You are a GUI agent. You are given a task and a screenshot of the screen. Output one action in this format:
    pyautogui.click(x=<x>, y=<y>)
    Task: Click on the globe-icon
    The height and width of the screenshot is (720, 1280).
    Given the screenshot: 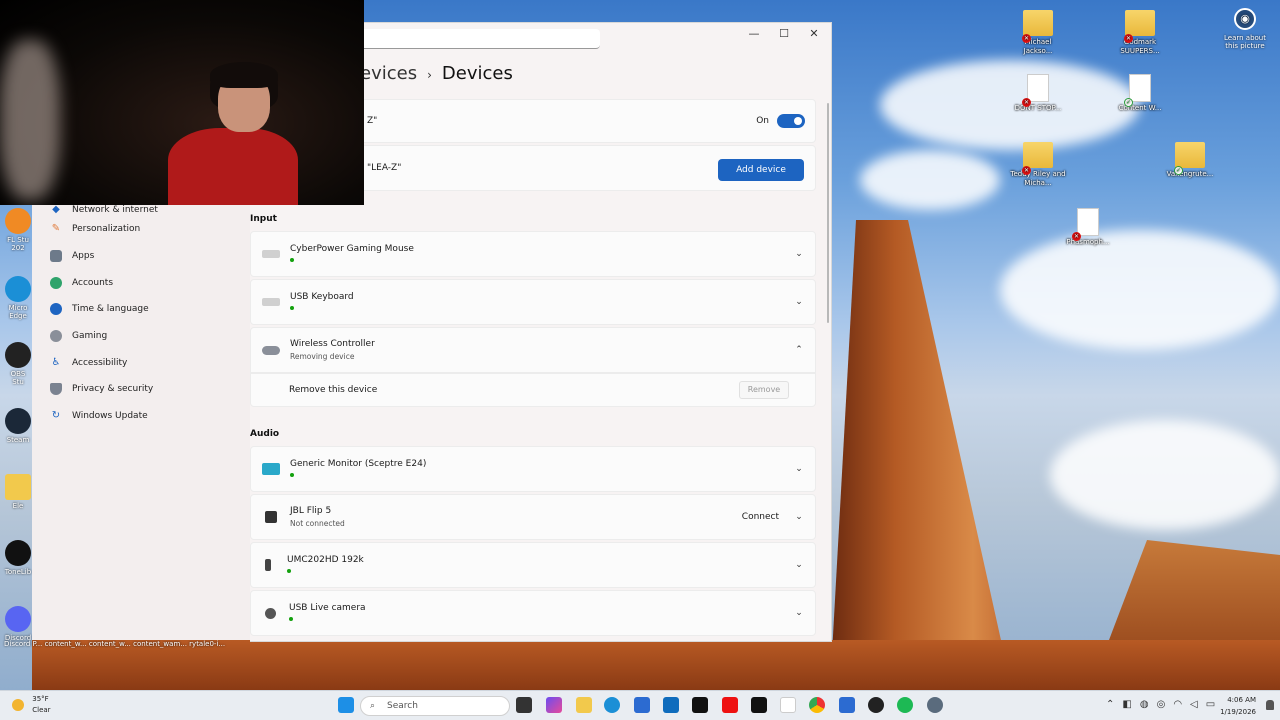 What is the action you would take?
    pyautogui.click(x=56, y=309)
    